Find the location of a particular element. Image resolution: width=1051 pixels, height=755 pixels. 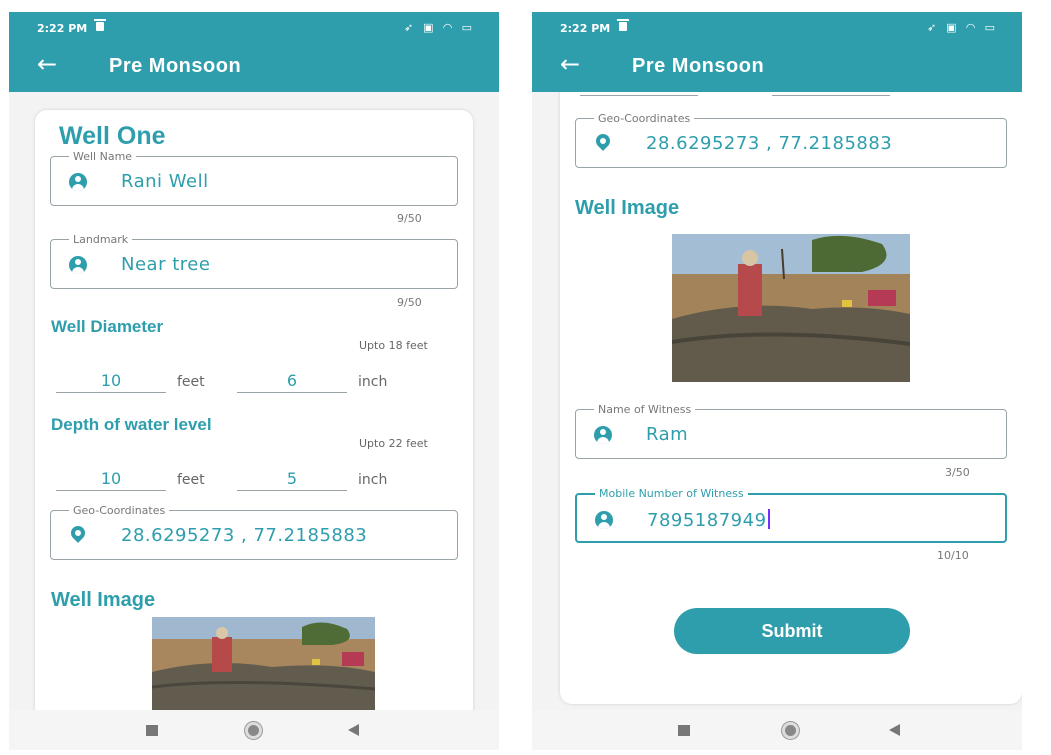

well-name-value: Rani Well is located at coordinates (165, 181).